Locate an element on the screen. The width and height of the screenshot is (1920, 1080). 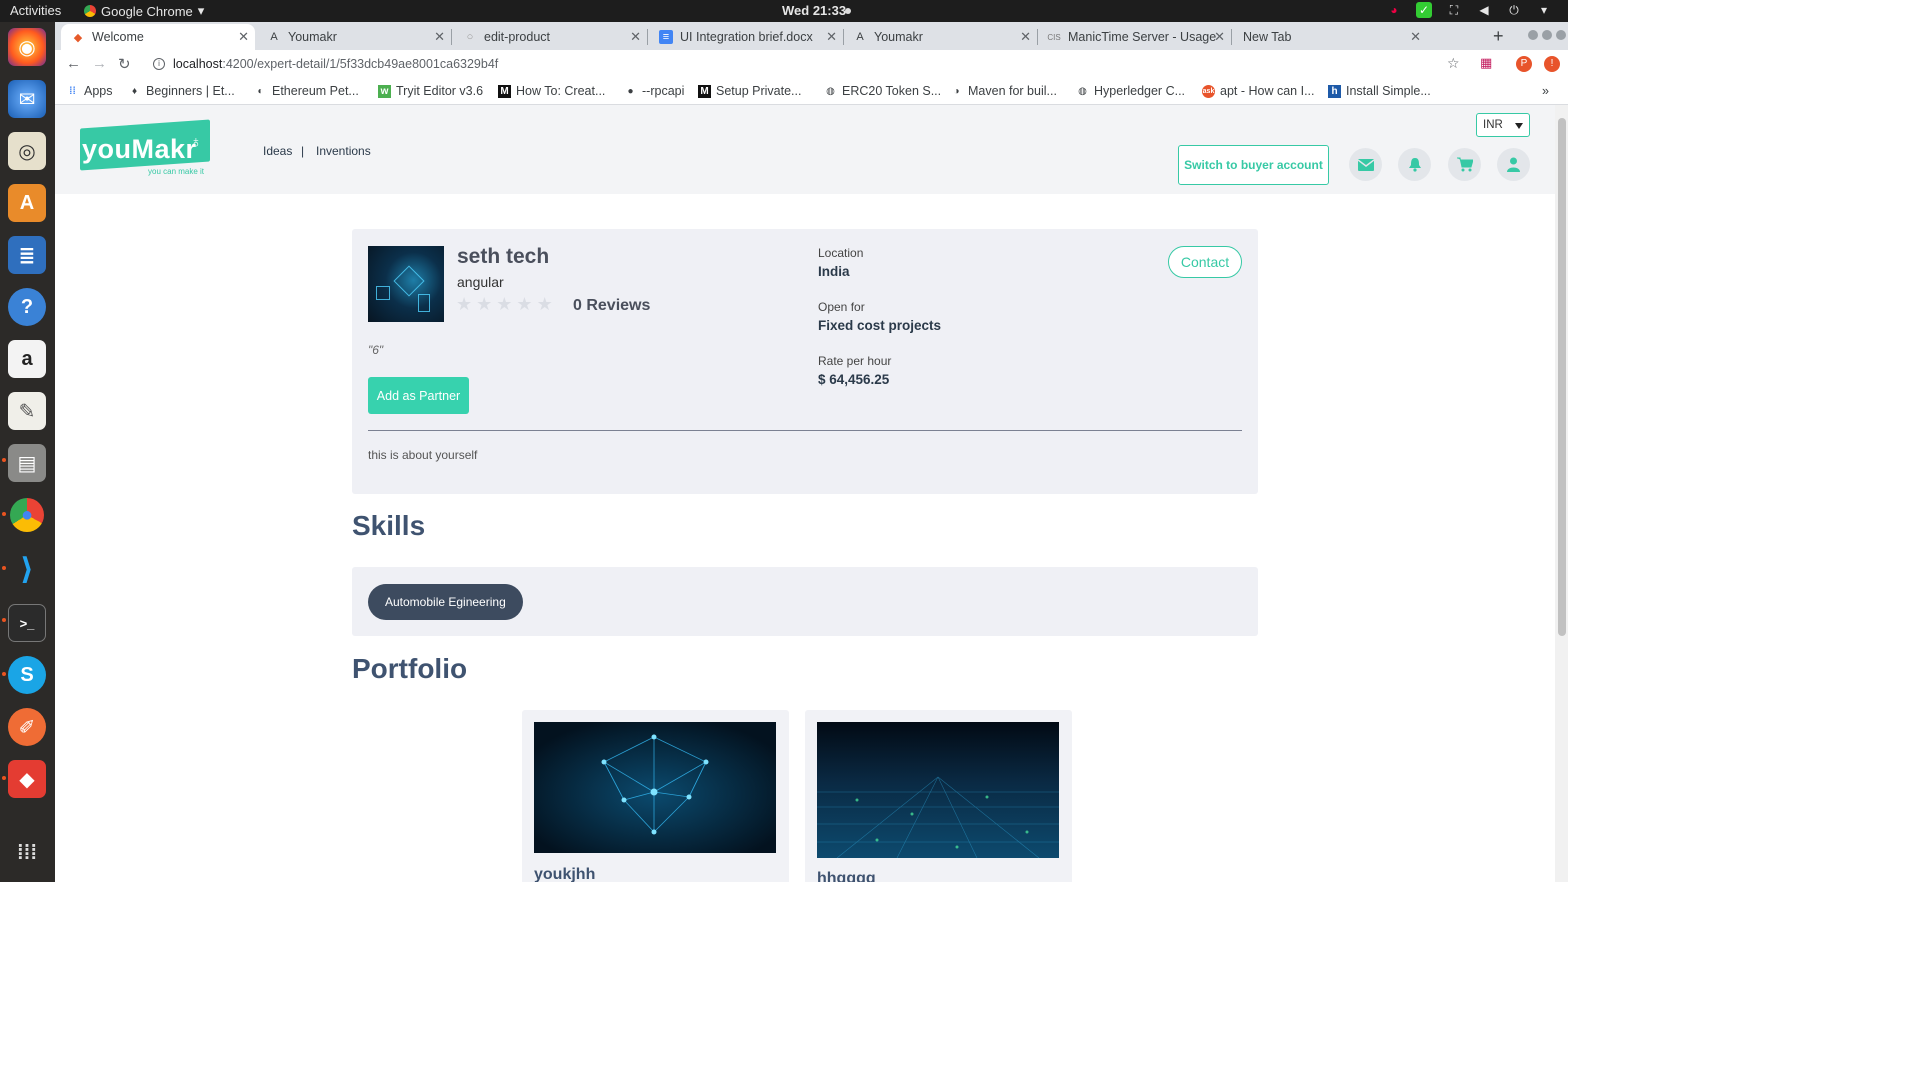
thunderbird-icon: ✉ is located at coordinates (27, 99).